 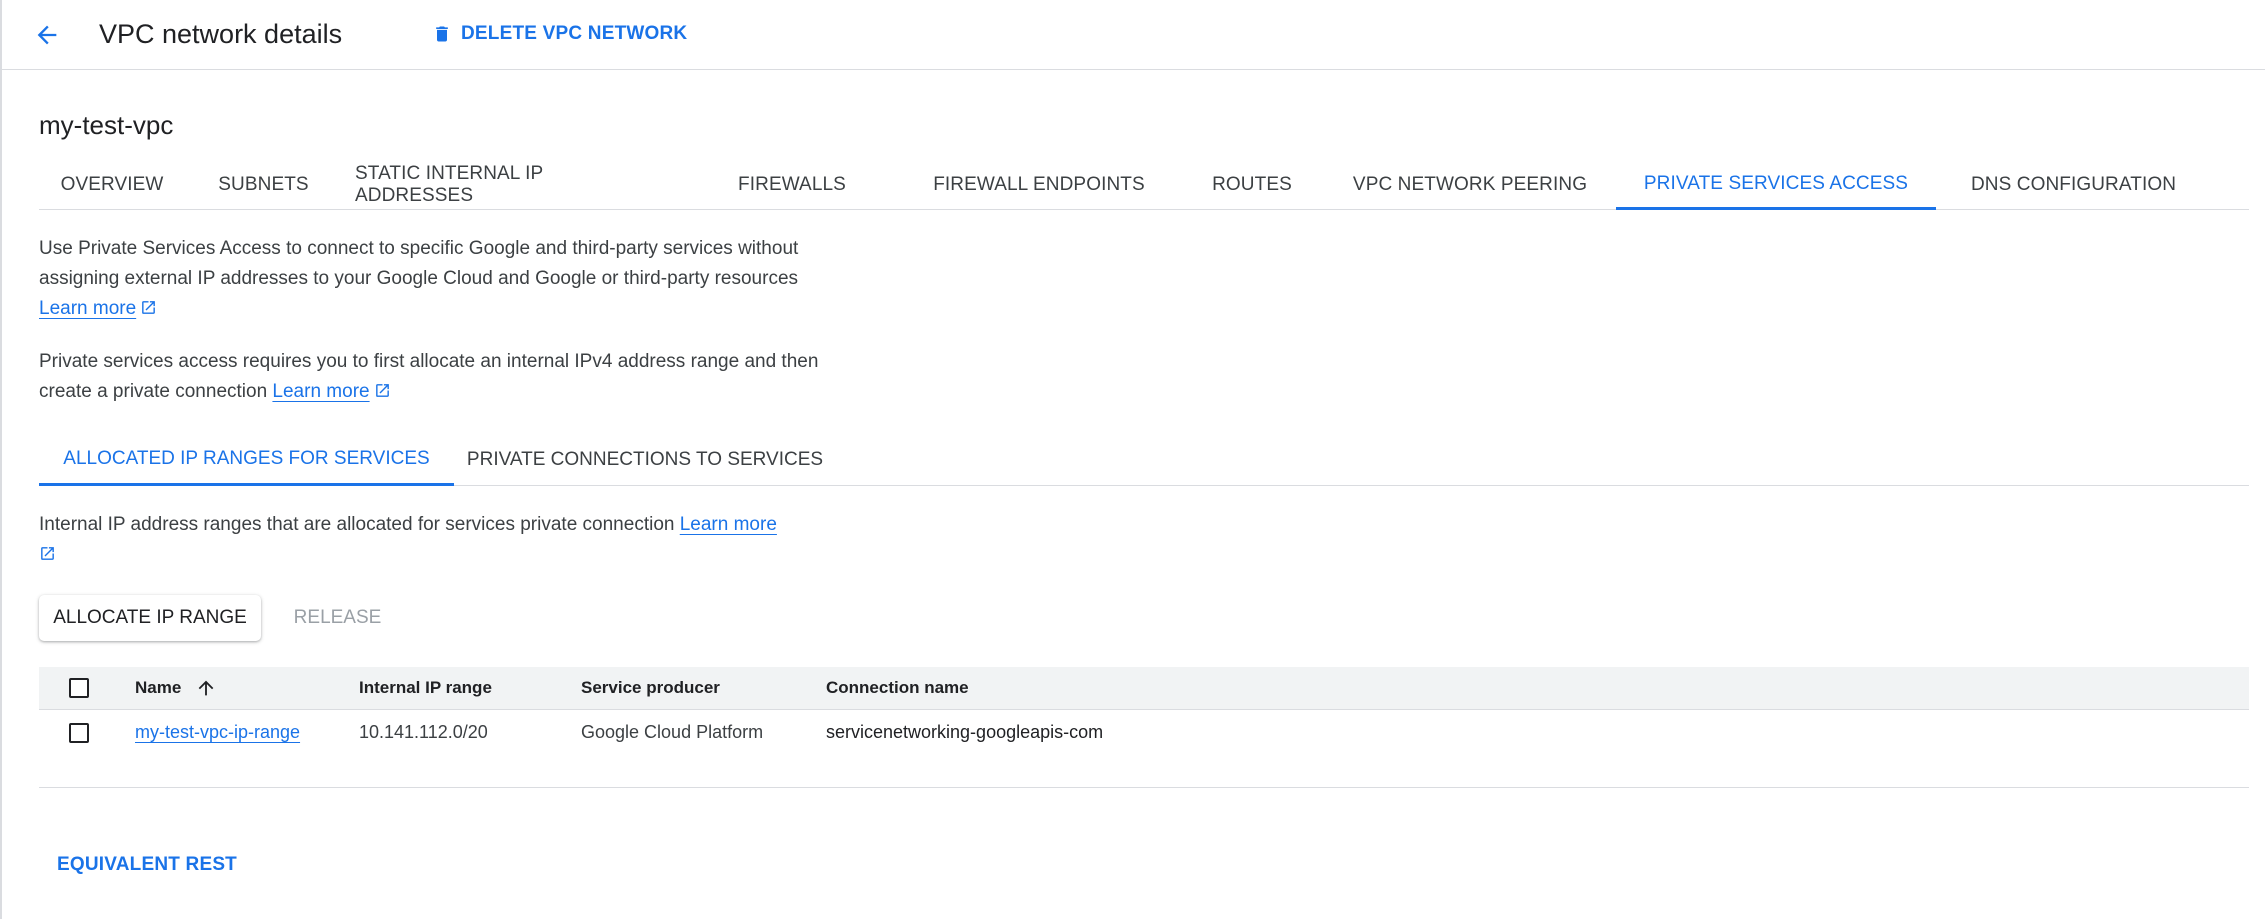 What do you see at coordinates (112, 184) in the screenshot?
I see `tab-overview: OVERVIEW` at bounding box center [112, 184].